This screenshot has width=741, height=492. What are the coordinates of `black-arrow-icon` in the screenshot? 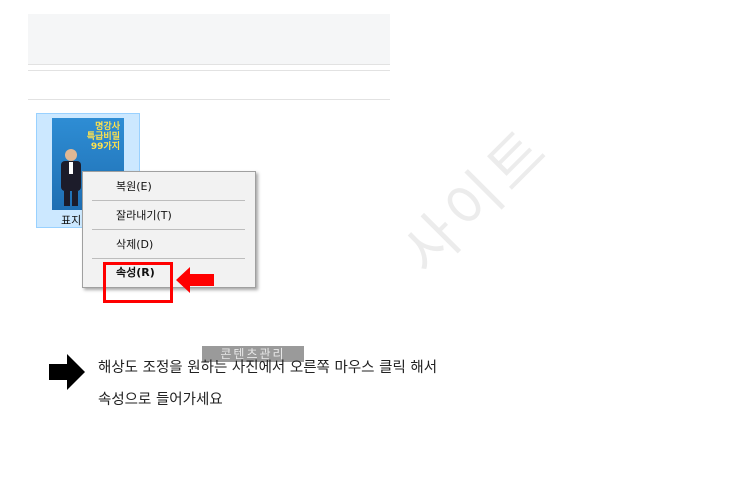 It's located at (67, 372).